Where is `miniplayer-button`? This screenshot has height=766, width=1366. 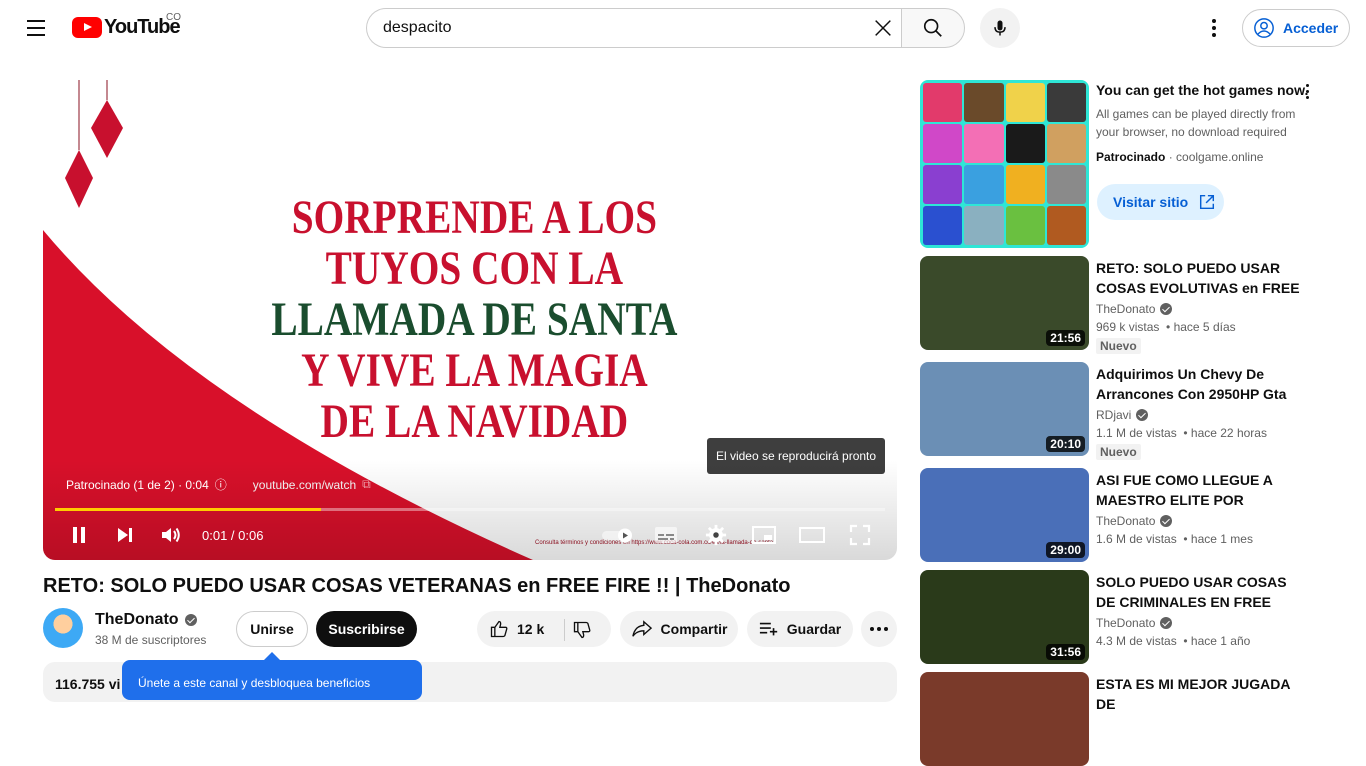 miniplayer-button is located at coordinates (764, 535).